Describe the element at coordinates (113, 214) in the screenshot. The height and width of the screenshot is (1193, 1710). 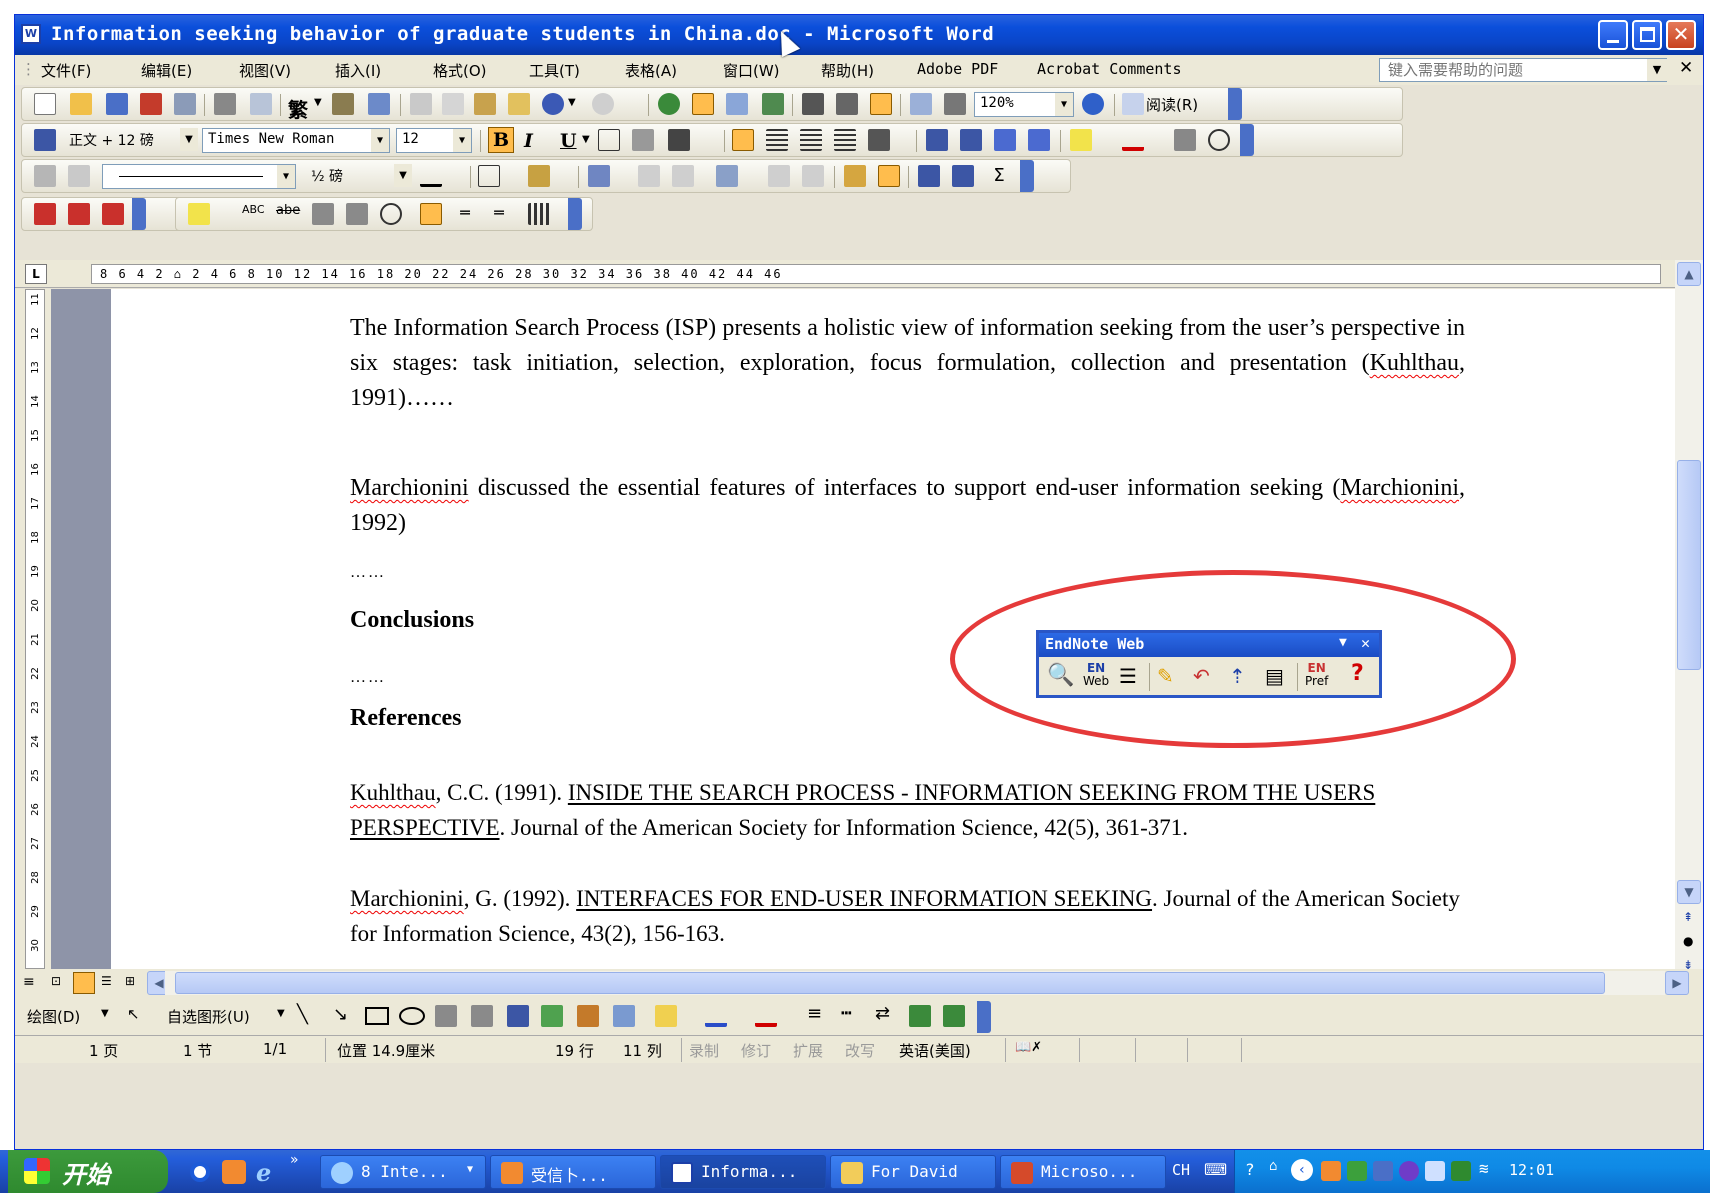
I see `pdf-review-icon` at that location.